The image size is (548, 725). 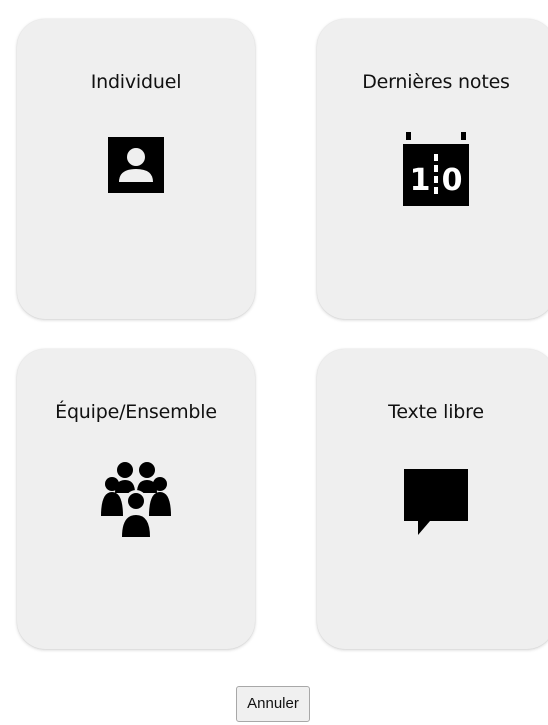 I want to click on scoreboard-icon: 1 0, so click(x=436, y=169).